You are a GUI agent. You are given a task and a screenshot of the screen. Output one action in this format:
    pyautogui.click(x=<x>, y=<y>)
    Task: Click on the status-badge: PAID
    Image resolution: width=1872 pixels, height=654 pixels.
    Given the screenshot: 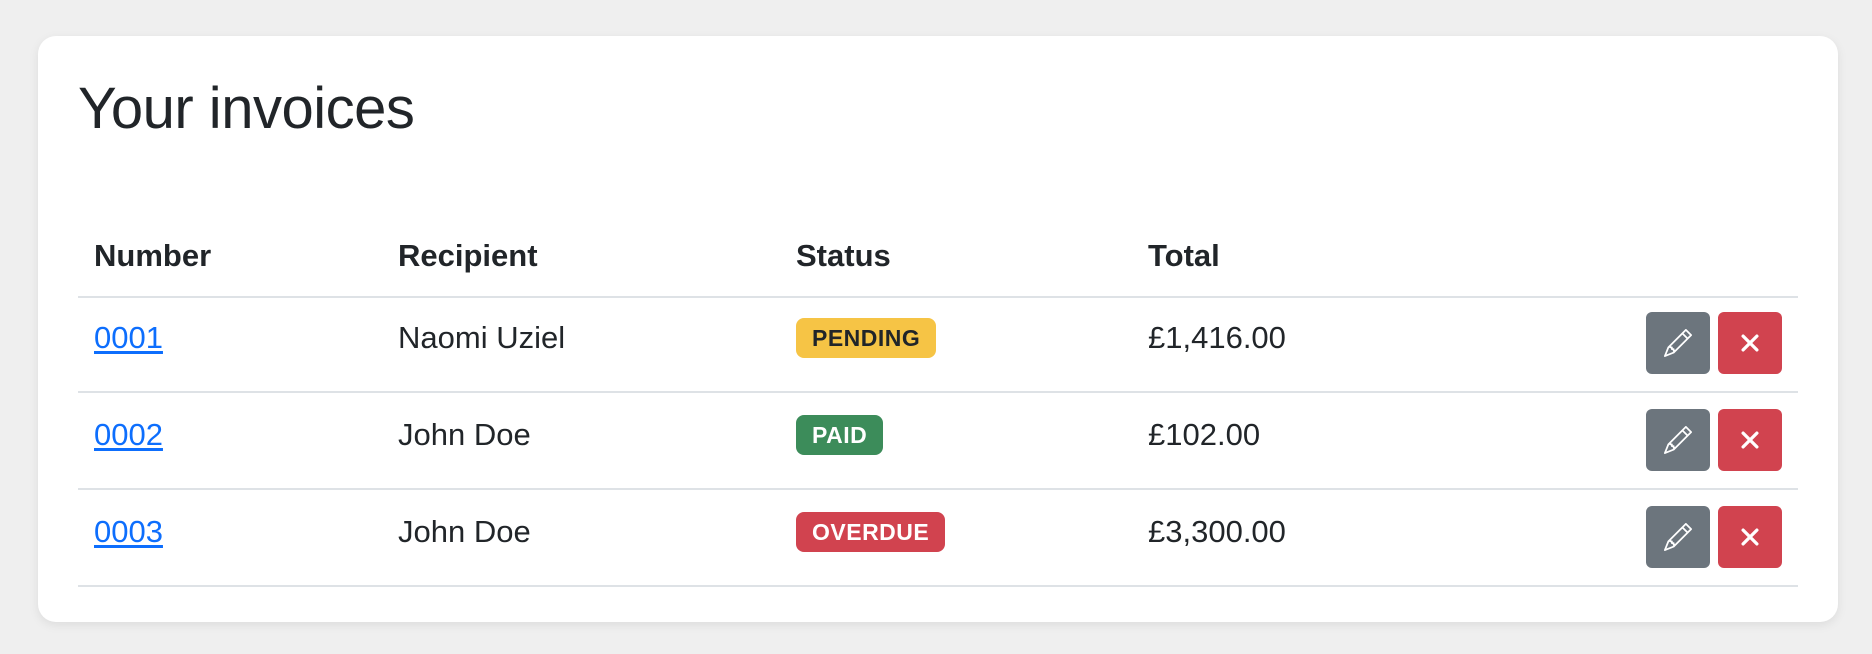 What is the action you would take?
    pyautogui.click(x=840, y=434)
    